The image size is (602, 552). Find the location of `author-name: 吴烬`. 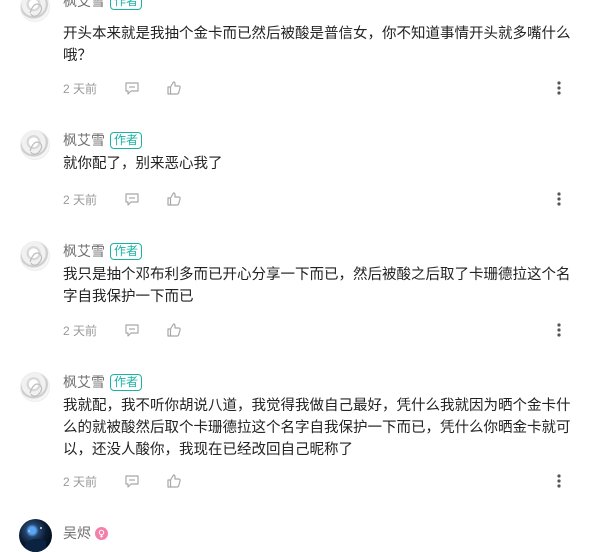

author-name: 吴烬 is located at coordinates (77, 533).